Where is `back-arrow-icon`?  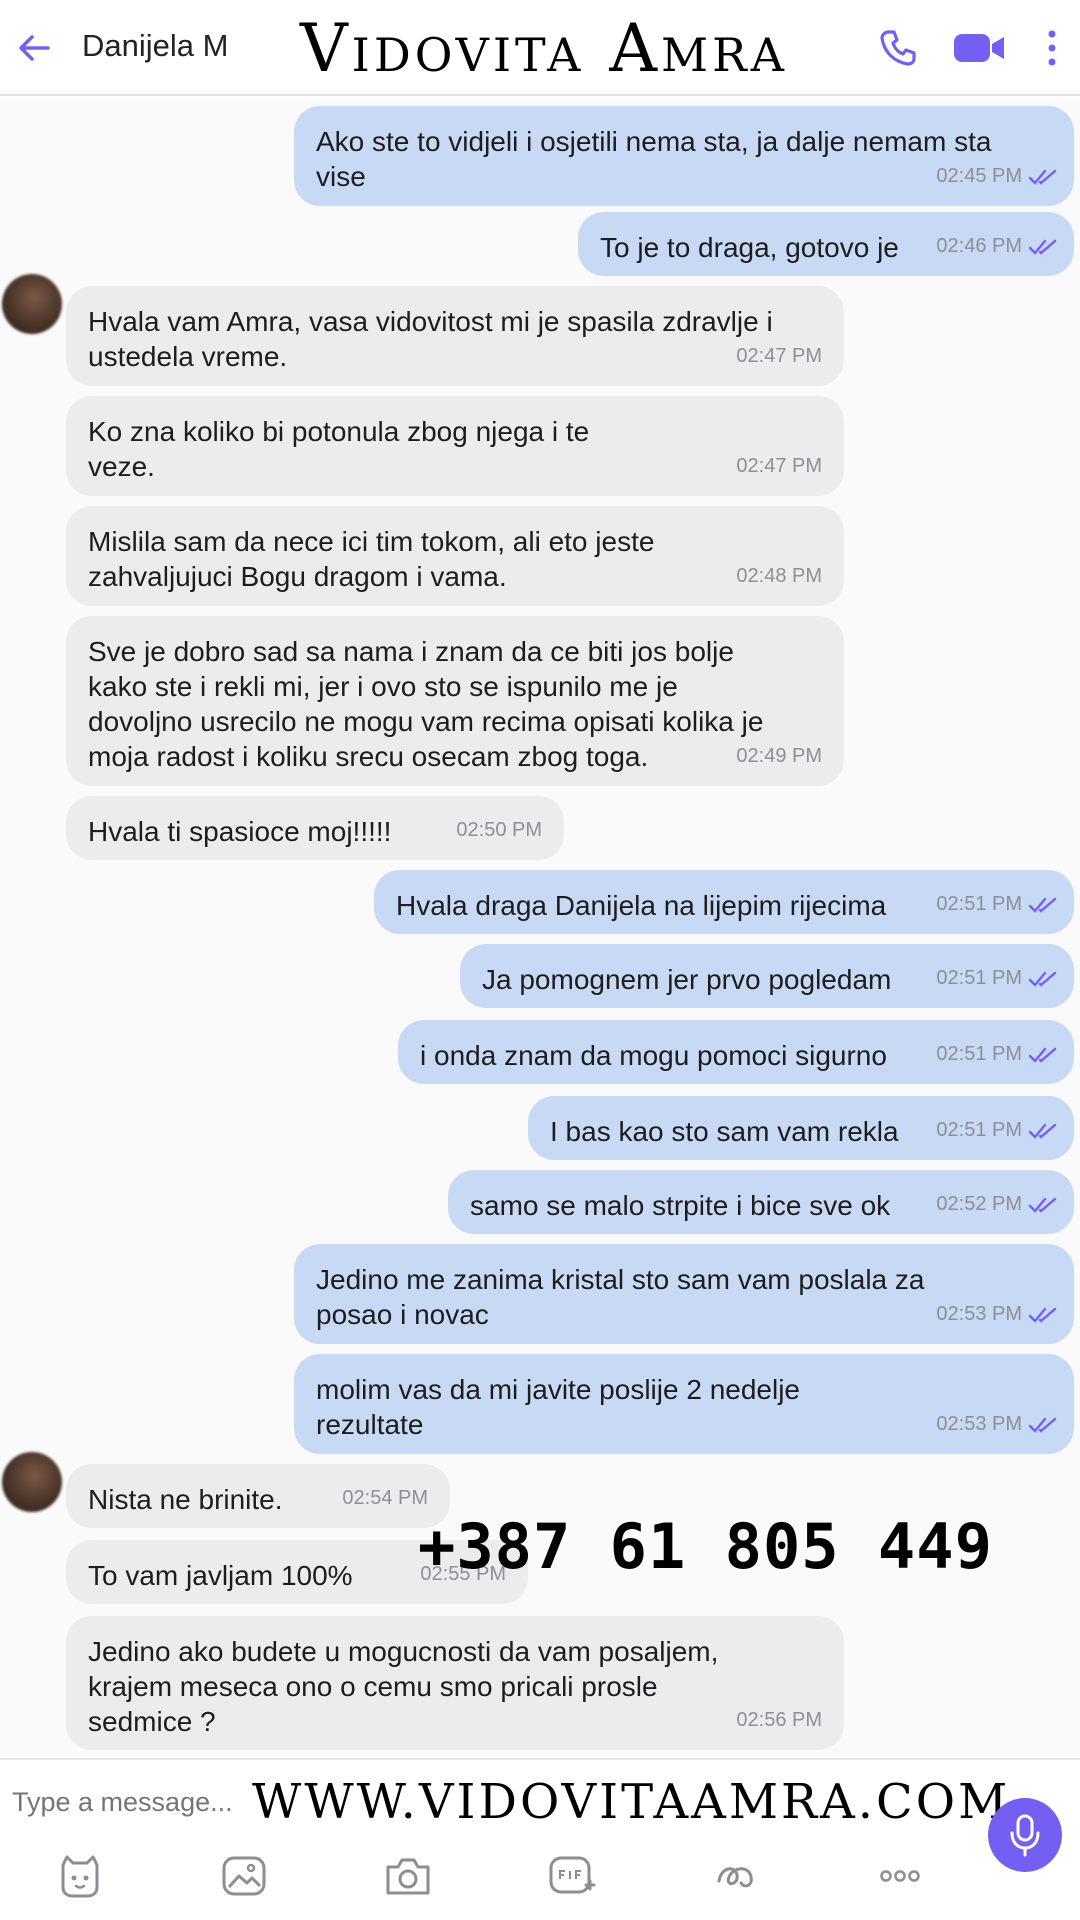 back-arrow-icon is located at coordinates (34, 48).